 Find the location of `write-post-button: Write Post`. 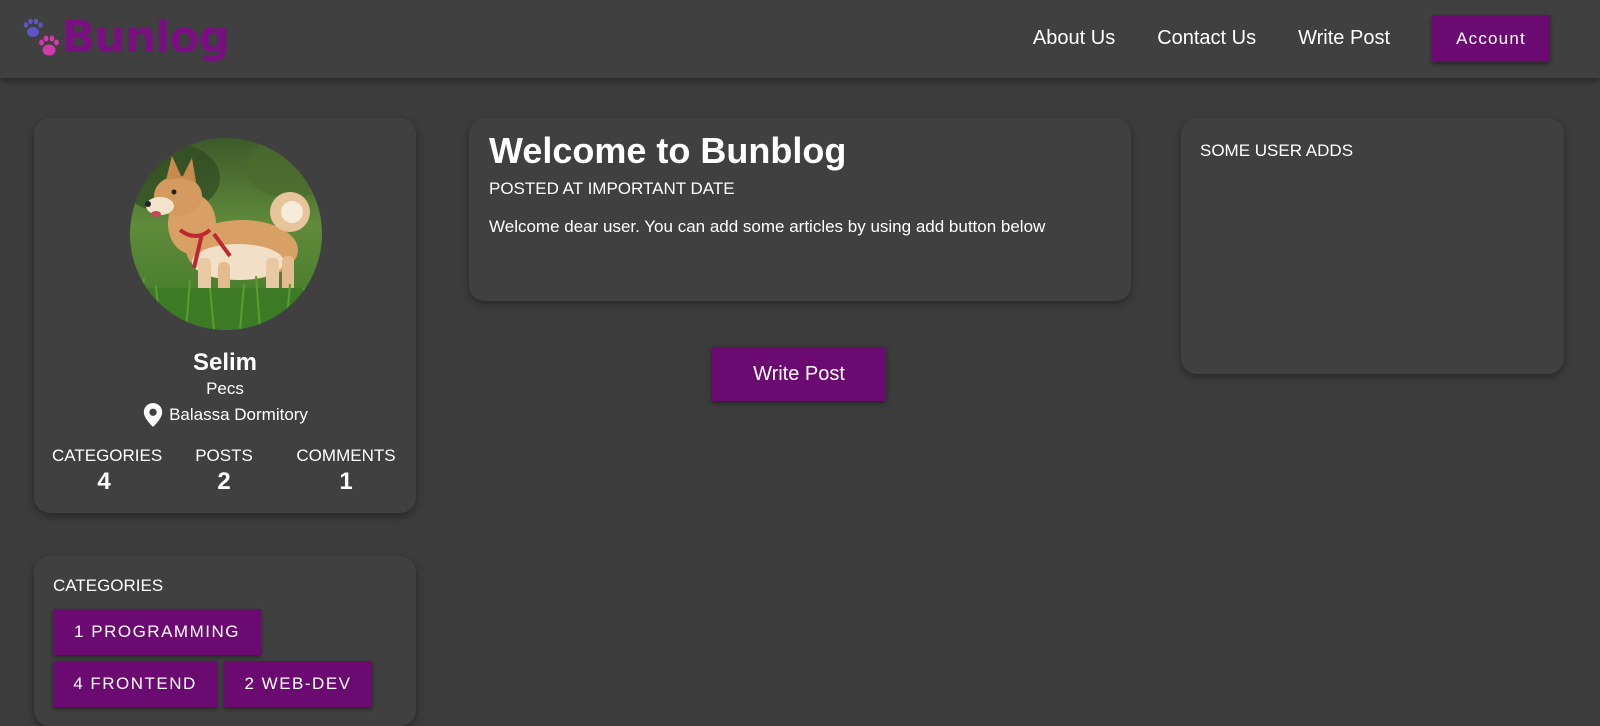

write-post-button: Write Post is located at coordinates (799, 374).